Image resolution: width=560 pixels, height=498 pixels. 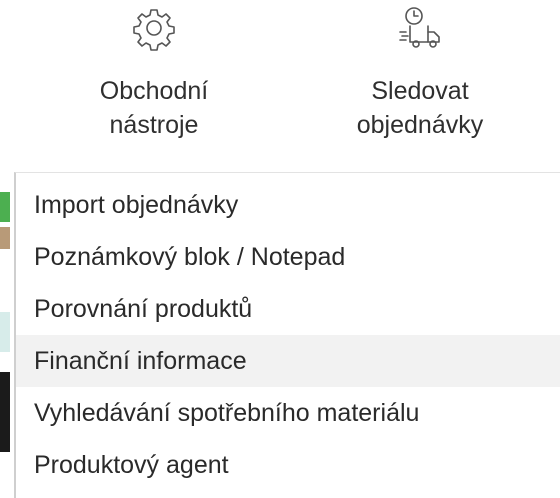 I want to click on business-tools-button: Obchodní nástroje, so click(x=154, y=73).